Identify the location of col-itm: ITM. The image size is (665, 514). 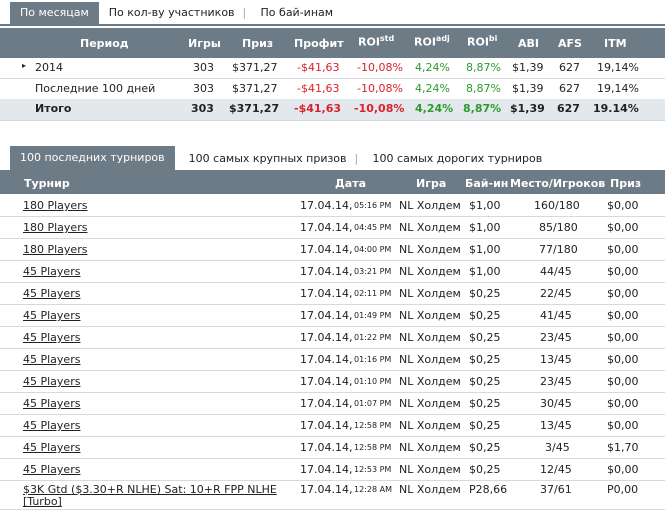
(615, 43).